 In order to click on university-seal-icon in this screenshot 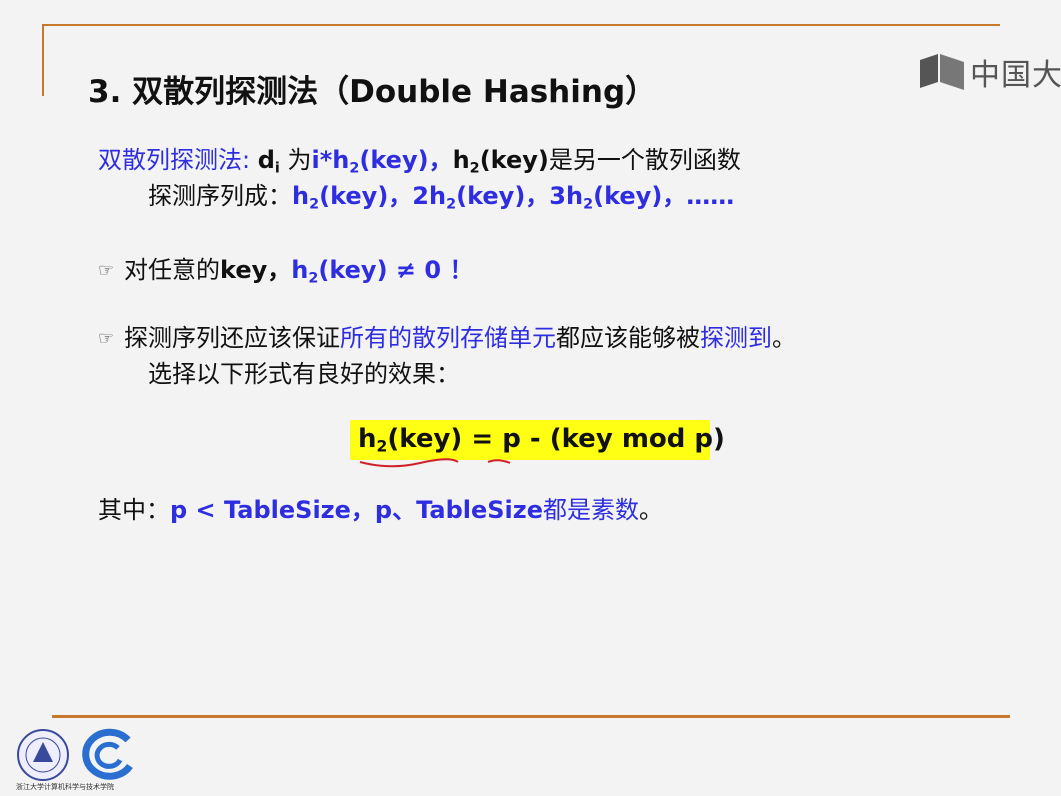, I will do `click(43, 755)`.